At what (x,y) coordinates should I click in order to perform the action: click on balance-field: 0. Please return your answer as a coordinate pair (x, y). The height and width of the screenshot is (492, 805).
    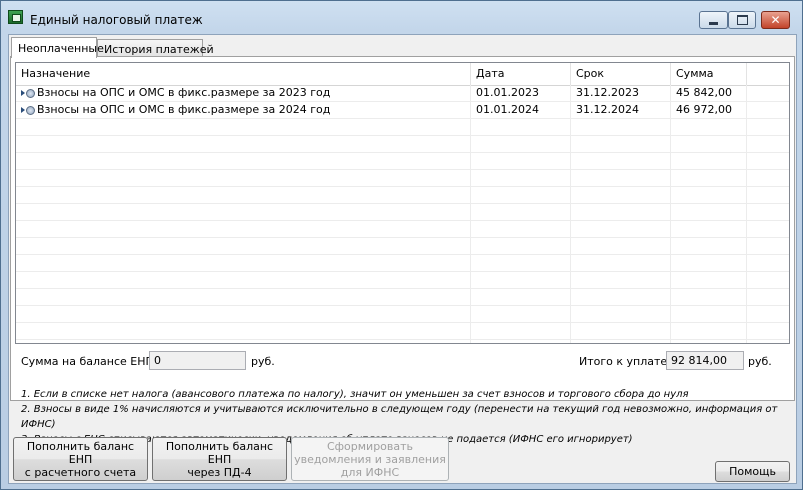
    Looking at the image, I should click on (197, 360).